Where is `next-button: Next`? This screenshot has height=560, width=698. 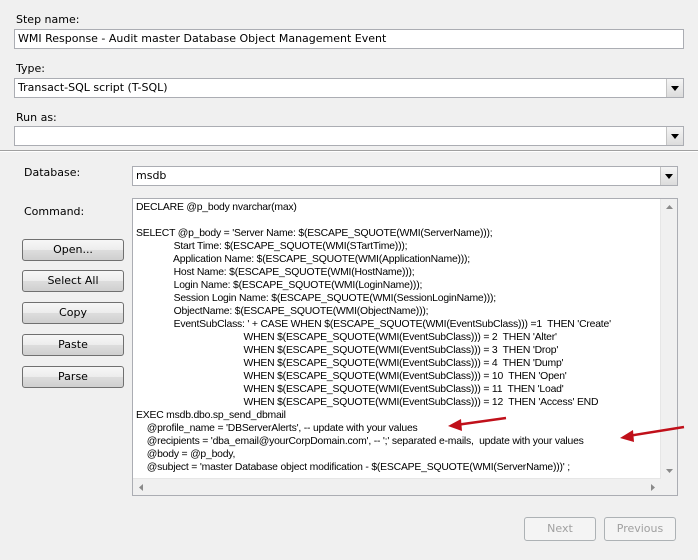 next-button: Next is located at coordinates (560, 529).